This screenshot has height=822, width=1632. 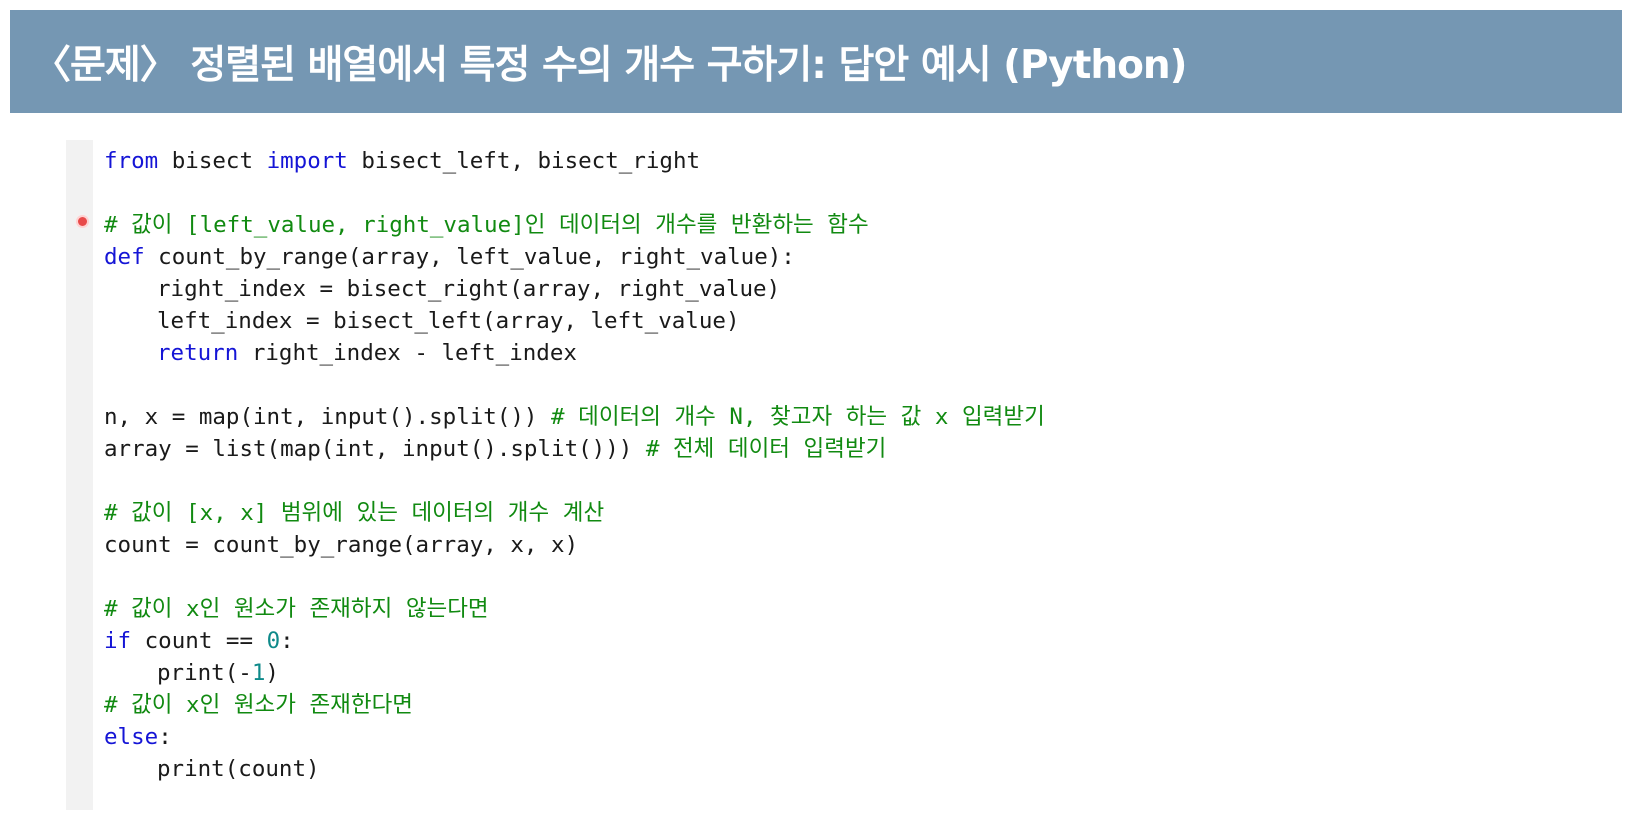 What do you see at coordinates (328, 417) in the screenshot?
I see `code-text: n, x = map(int, input().split())` at bounding box center [328, 417].